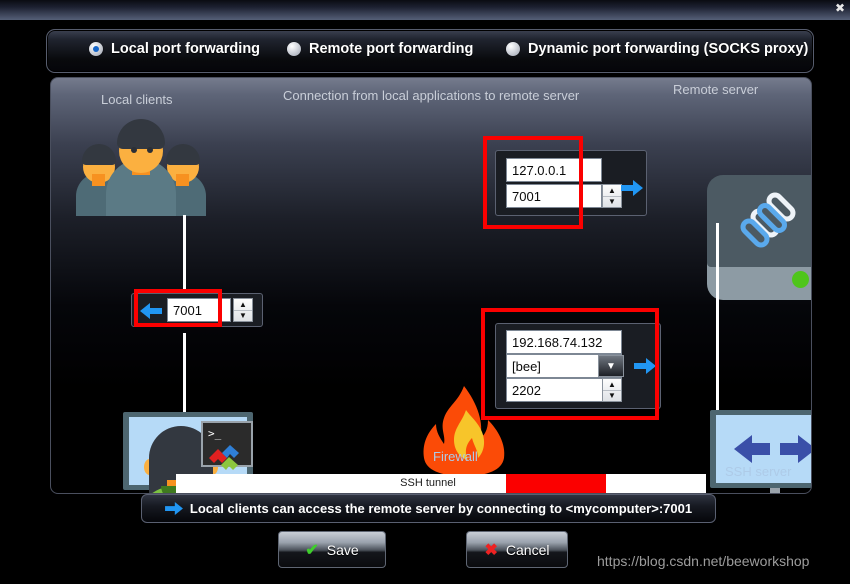 The height and width of the screenshot is (584, 850). What do you see at coordinates (137, 99) in the screenshot?
I see `local-clients-label: Local clients` at bounding box center [137, 99].